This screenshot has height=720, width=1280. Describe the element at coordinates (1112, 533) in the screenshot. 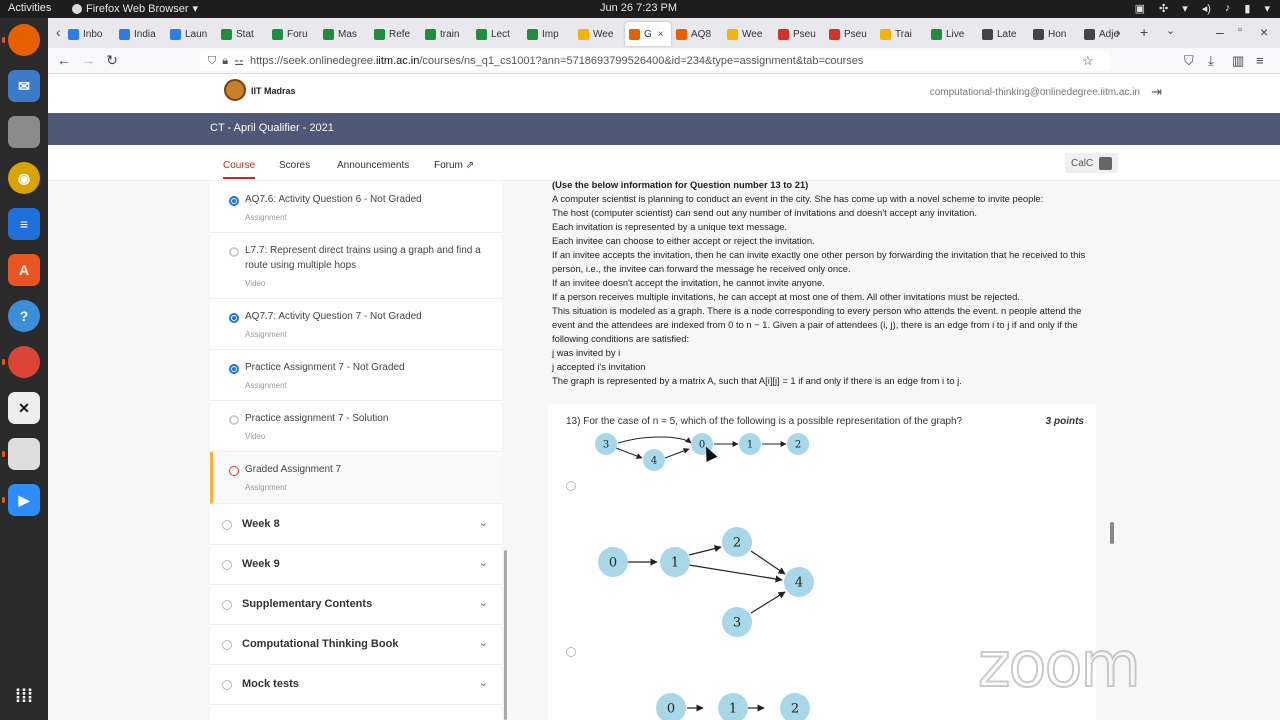

I see `main-scrollbar` at that location.